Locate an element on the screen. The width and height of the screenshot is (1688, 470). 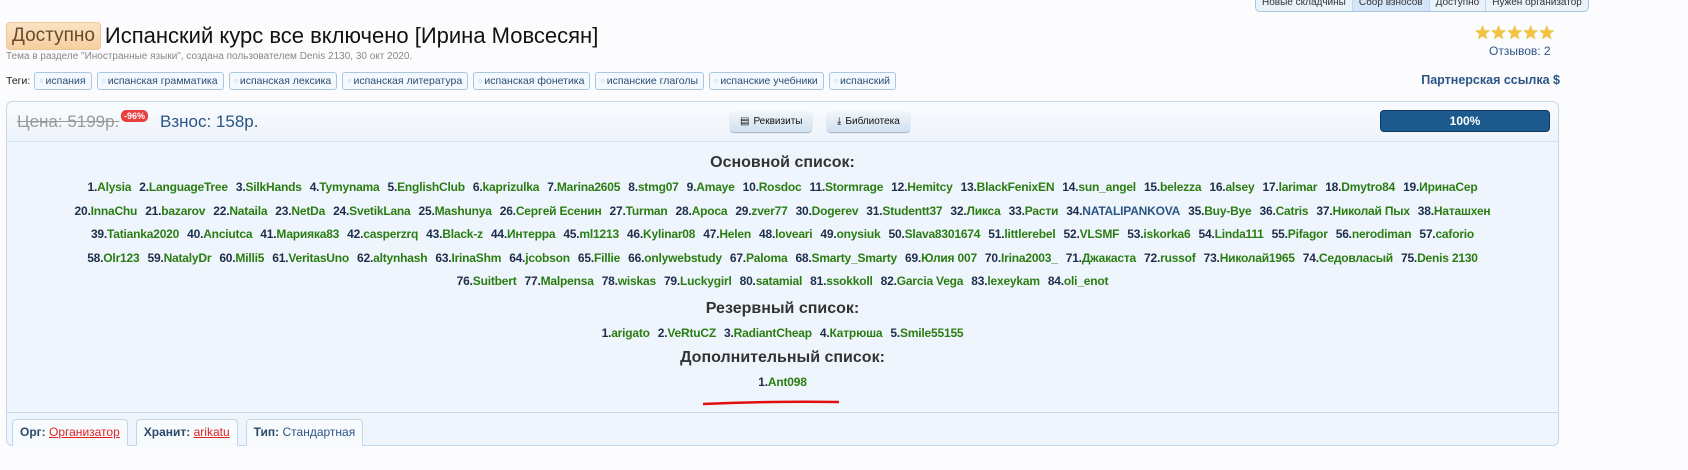
participant-link: Марияка83 is located at coordinates (307, 234).